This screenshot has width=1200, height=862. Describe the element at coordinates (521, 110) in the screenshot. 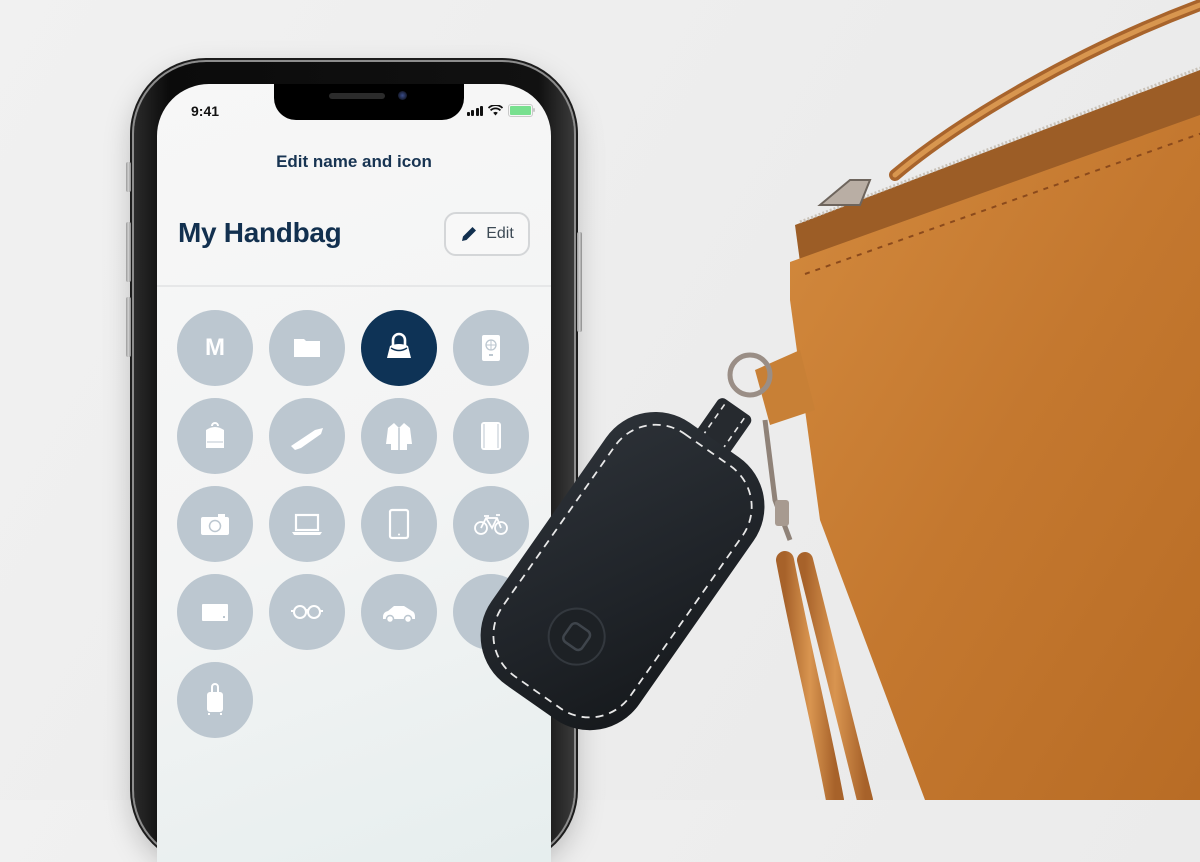

I see `battery-icon` at that location.